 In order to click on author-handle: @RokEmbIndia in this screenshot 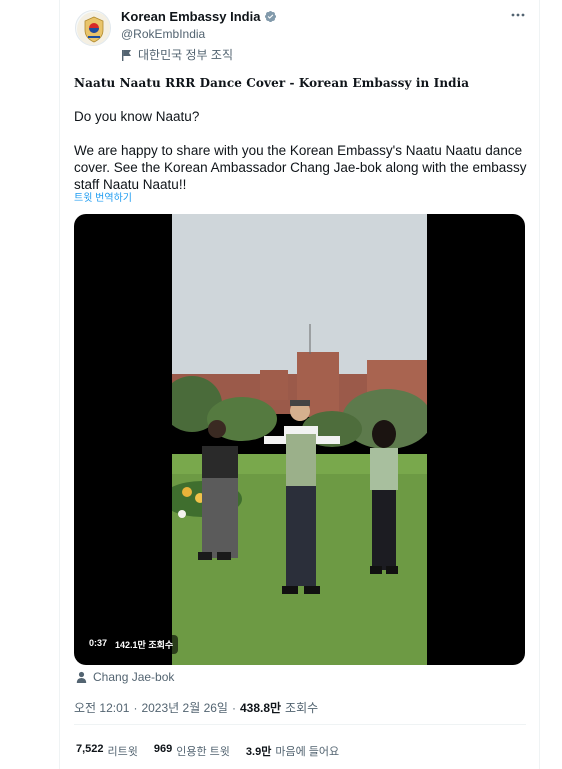, I will do `click(199, 34)`.